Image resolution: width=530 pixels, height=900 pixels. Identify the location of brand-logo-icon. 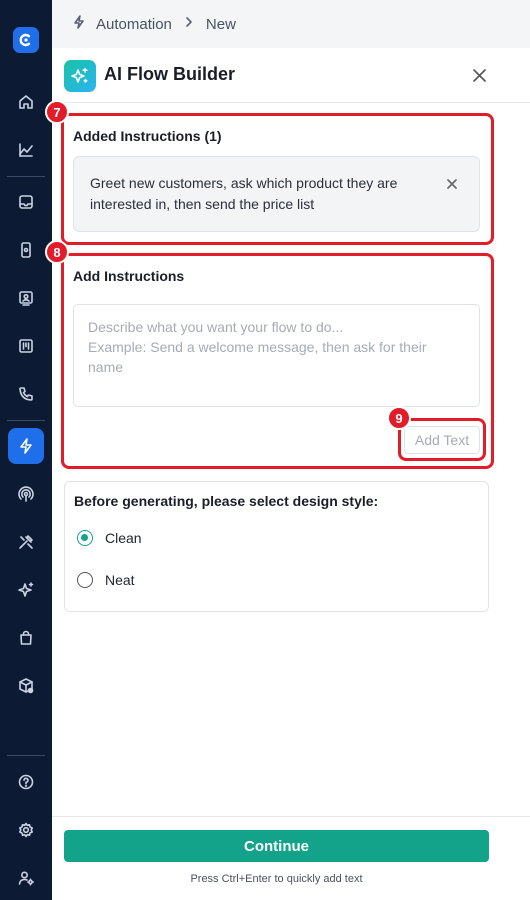
(26, 40).